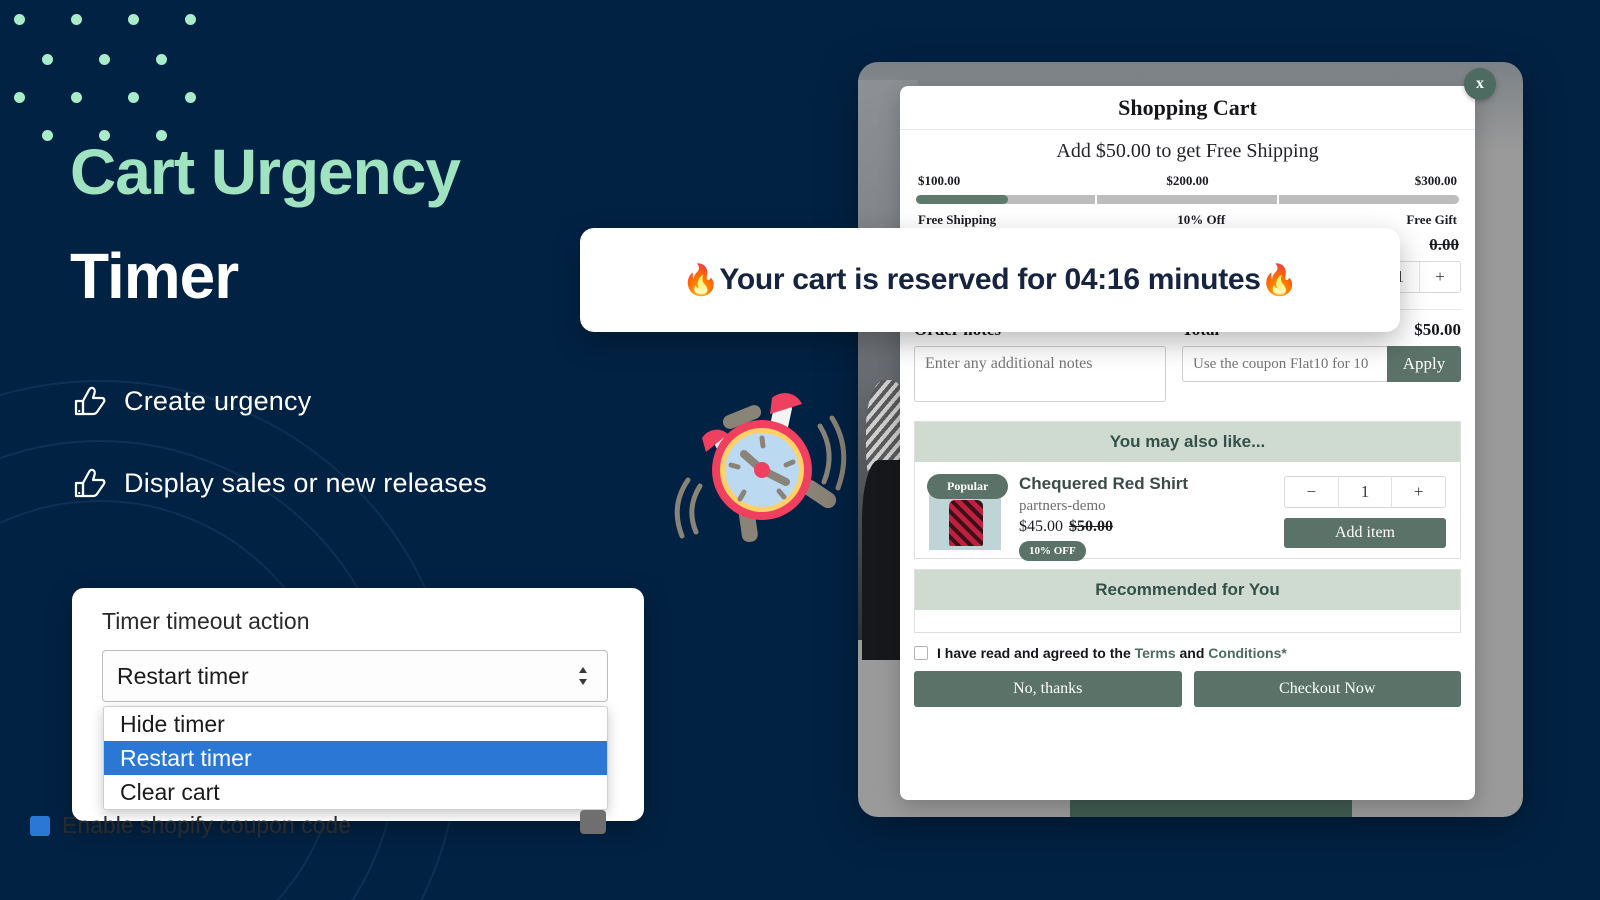 This screenshot has width=1600, height=900. What do you see at coordinates (1431, 219) in the screenshot?
I see `tier-label-3: Free Gift` at bounding box center [1431, 219].